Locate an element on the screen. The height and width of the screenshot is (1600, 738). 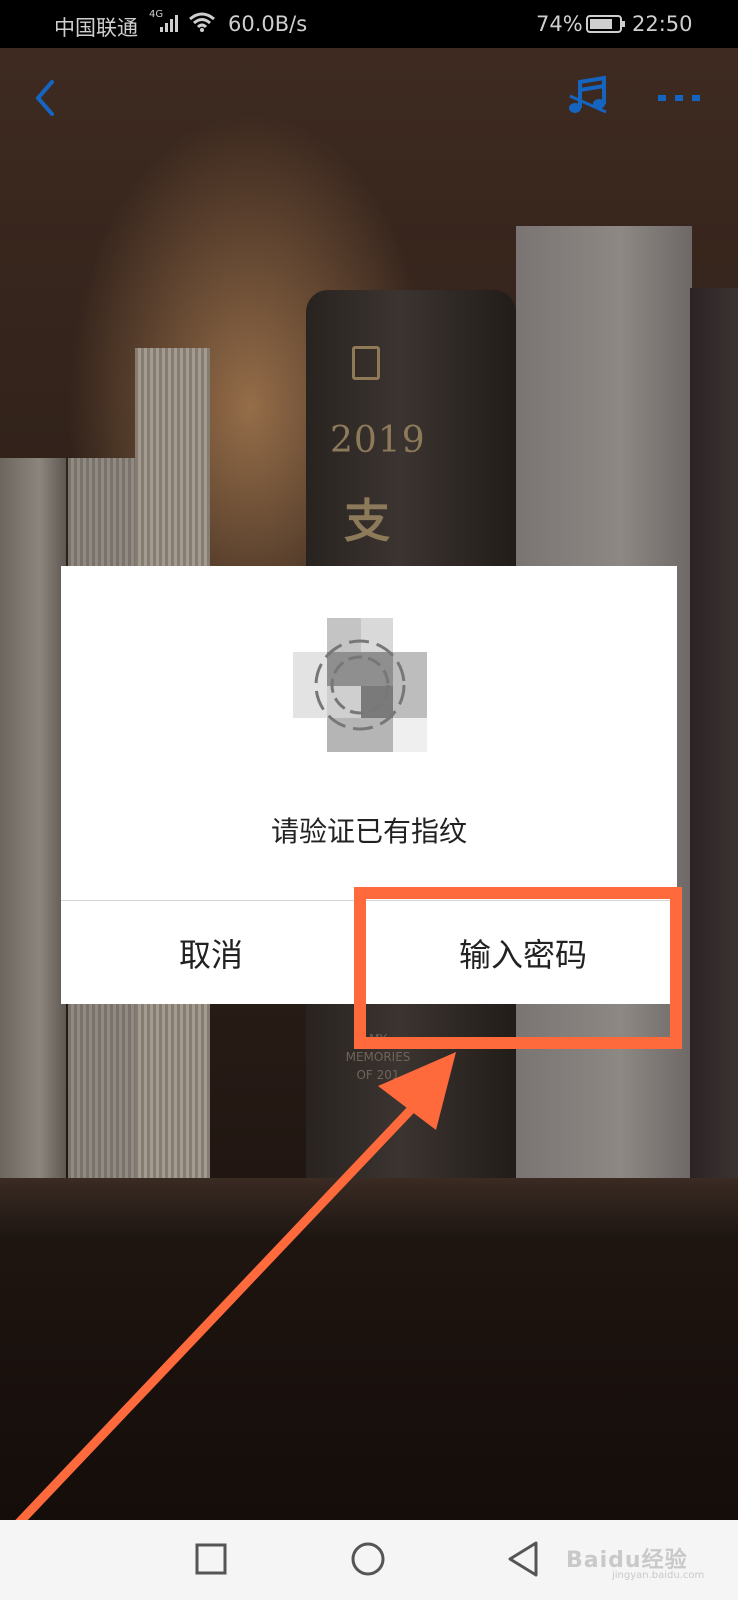
cancel-button: 取消 is located at coordinates (211, 952).